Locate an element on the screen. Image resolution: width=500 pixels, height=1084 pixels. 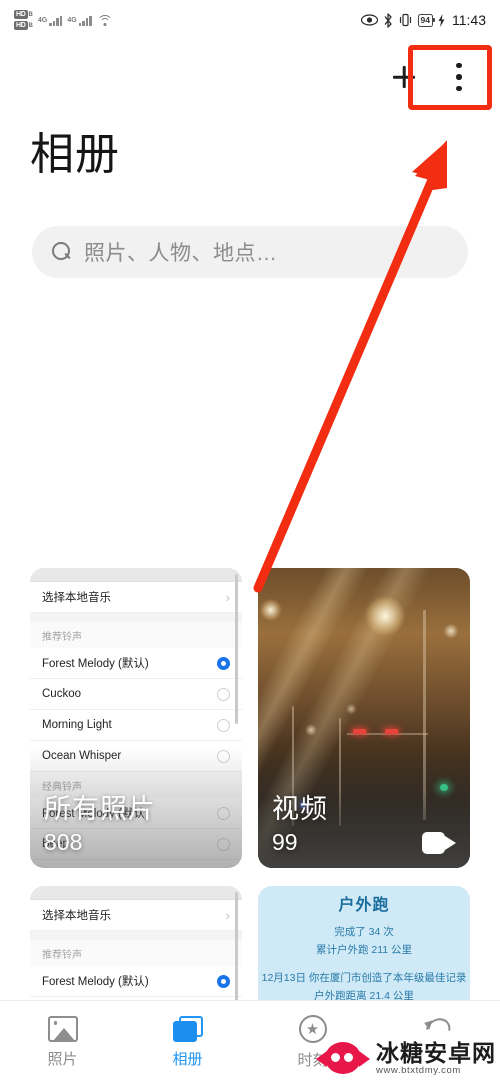
album-thumbnail-ringtone-2: 选择本地音乐 › 推荐铃声 Forest Melody (默认) Cuckoo is located at coordinates (136, 943).